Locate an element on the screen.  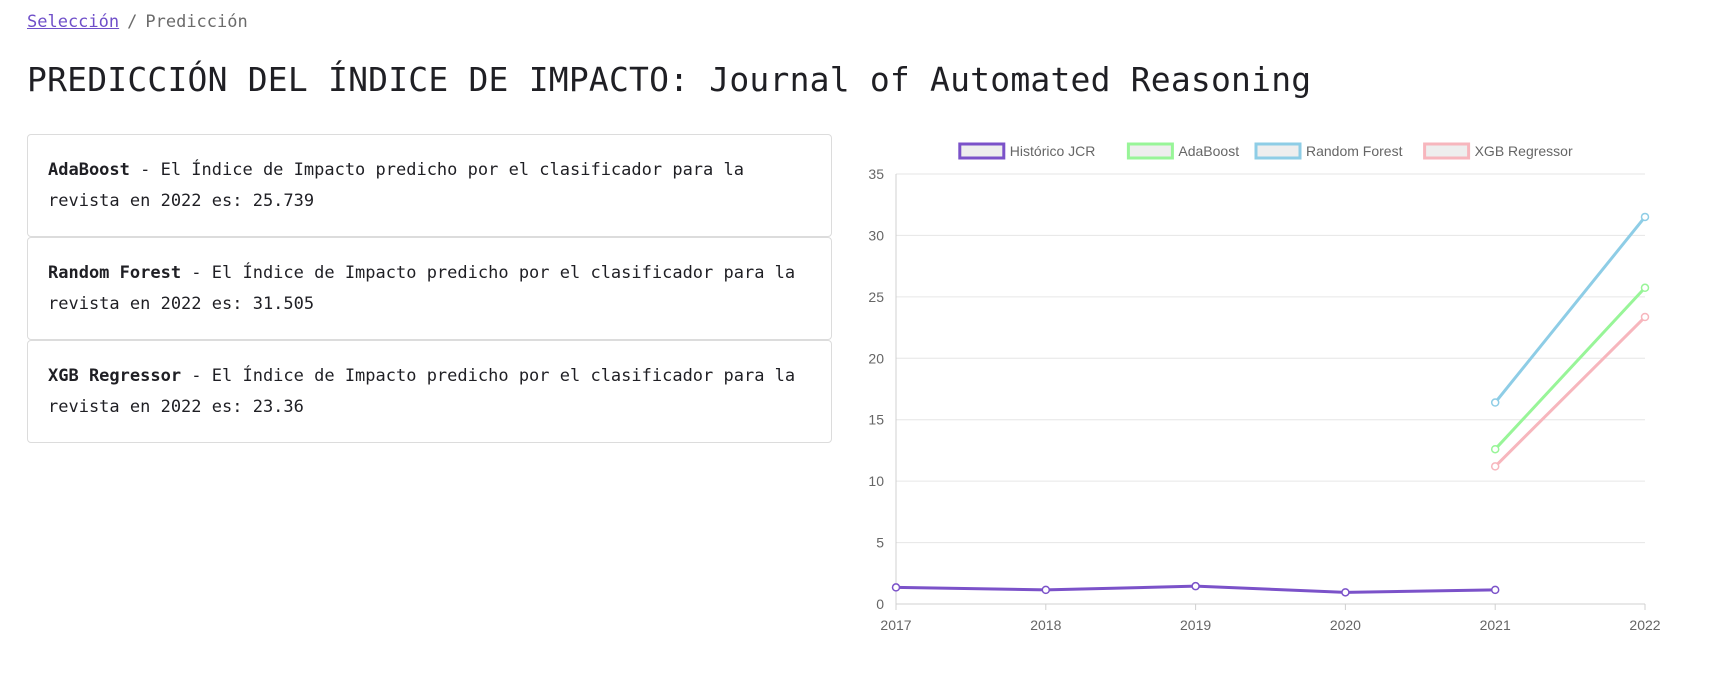
y-tick-label: 5 is located at coordinates (880, 543).